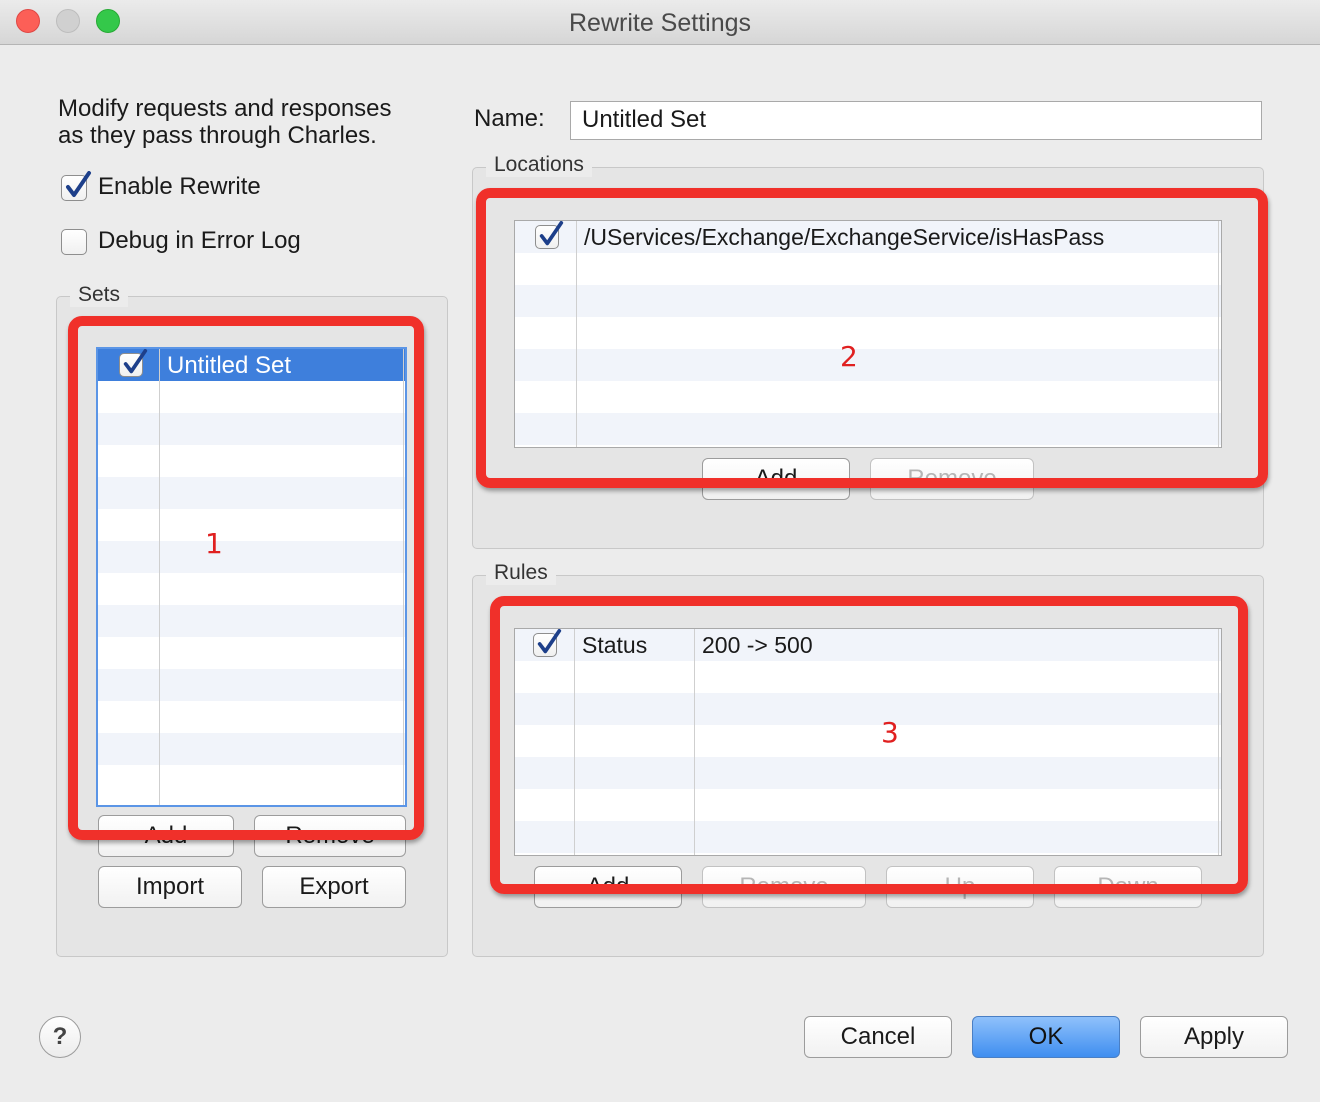 The image size is (1320, 1102). I want to click on intro-line-2: as they pass through Charles., so click(217, 135).